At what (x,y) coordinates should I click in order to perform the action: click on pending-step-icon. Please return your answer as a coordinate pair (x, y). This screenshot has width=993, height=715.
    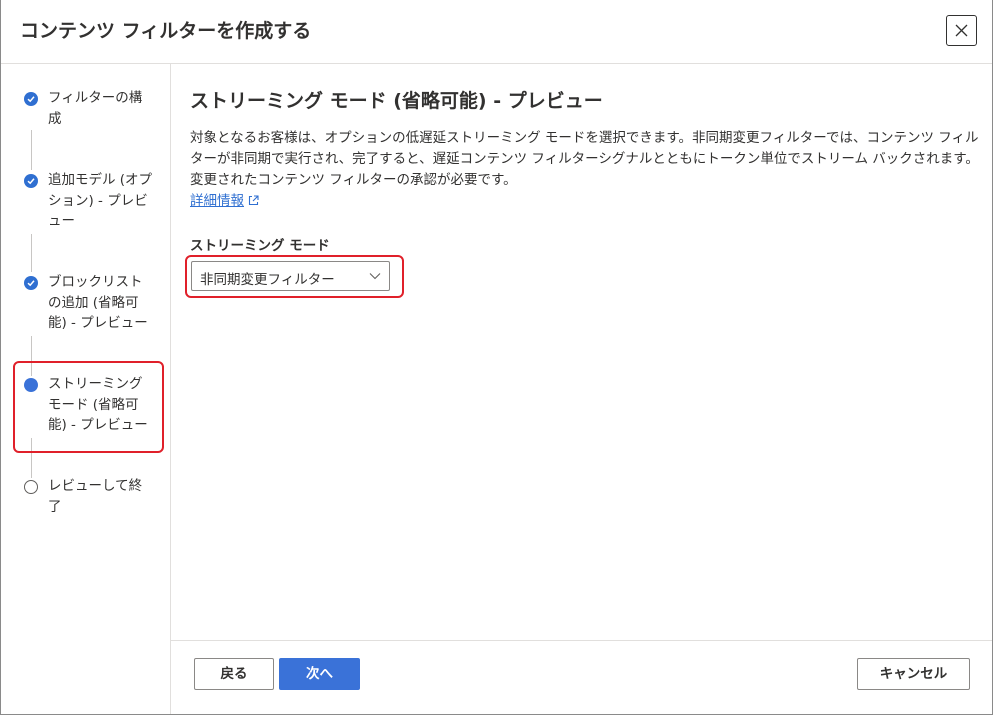
    Looking at the image, I should click on (31, 487).